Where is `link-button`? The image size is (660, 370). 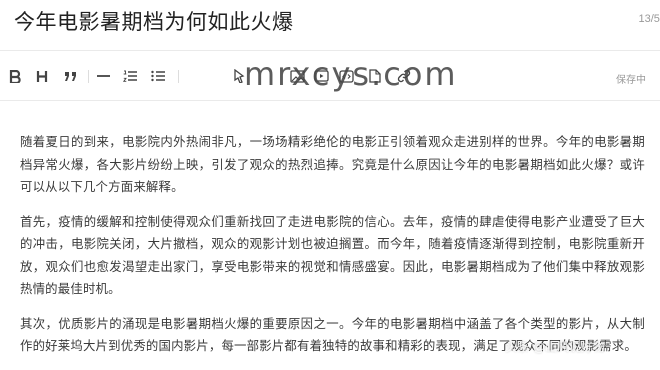 link-button is located at coordinates (404, 76).